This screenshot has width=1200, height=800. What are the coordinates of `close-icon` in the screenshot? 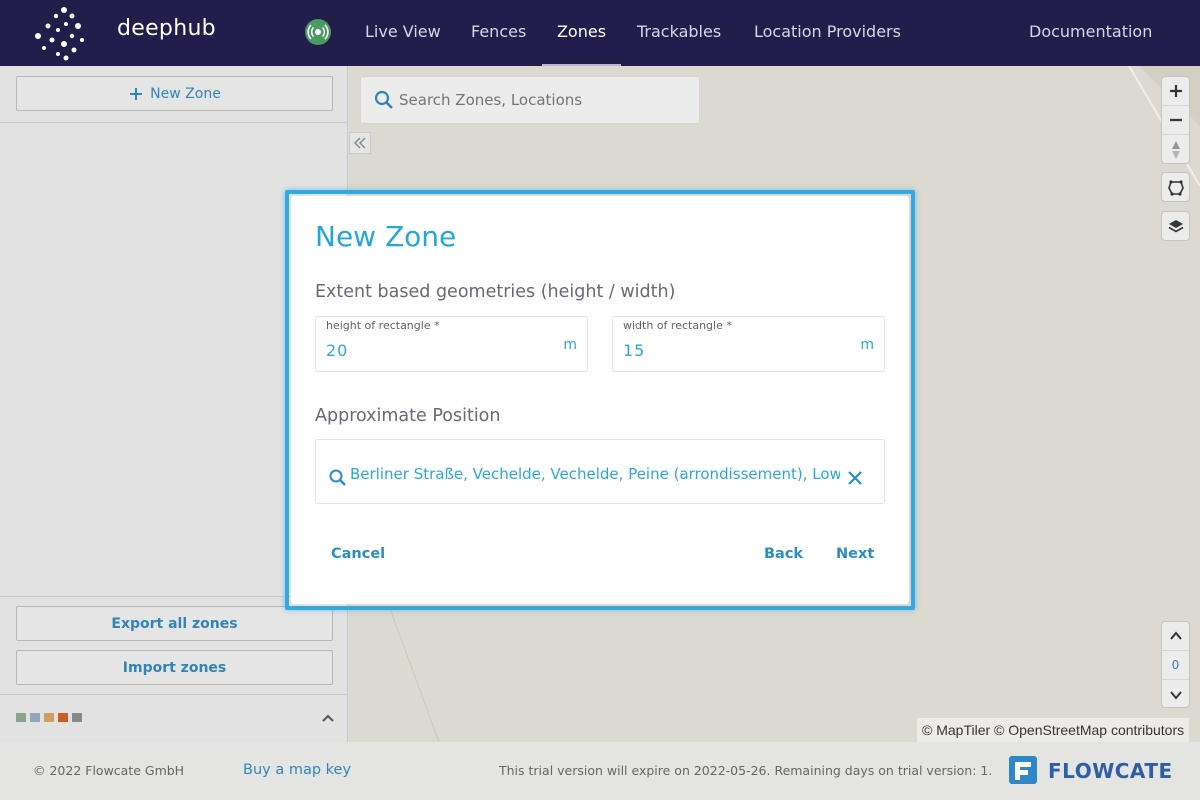 It's located at (855, 478).